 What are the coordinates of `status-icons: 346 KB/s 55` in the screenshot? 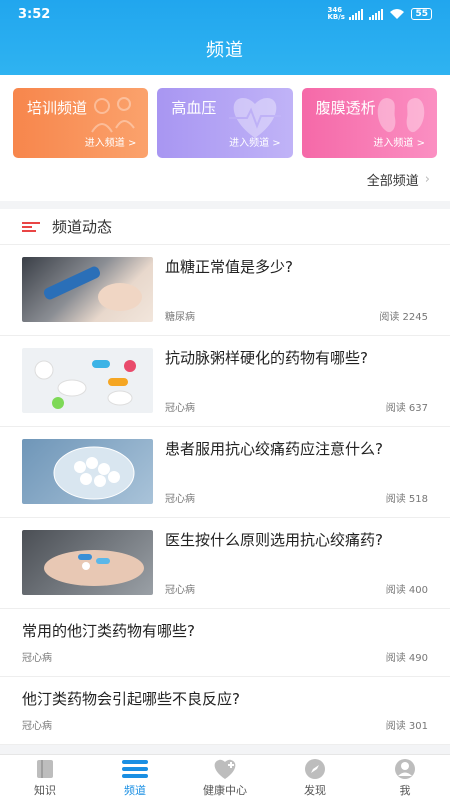 It's located at (379, 14).